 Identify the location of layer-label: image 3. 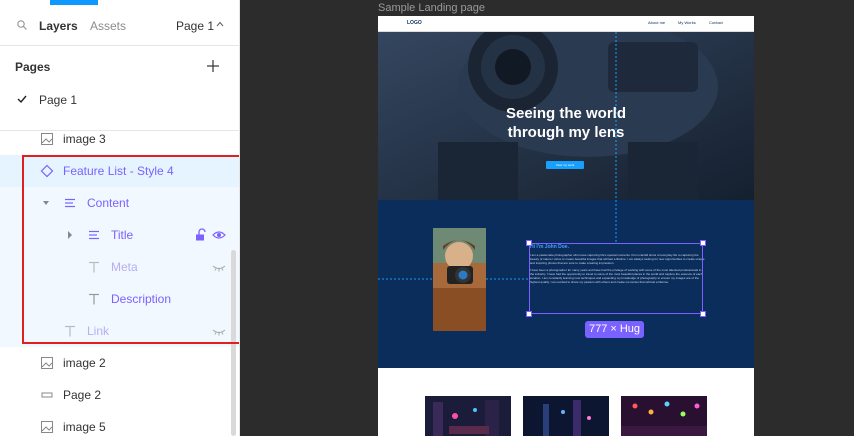
(84, 139).